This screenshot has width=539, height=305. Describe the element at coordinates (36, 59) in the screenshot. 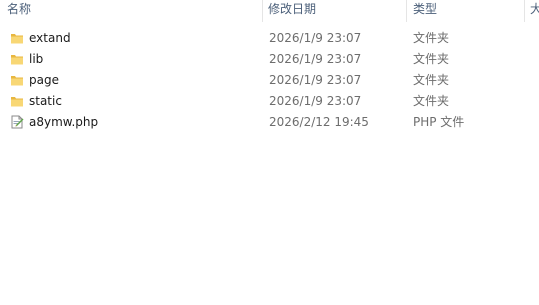

I see `file-name: lib` at that location.